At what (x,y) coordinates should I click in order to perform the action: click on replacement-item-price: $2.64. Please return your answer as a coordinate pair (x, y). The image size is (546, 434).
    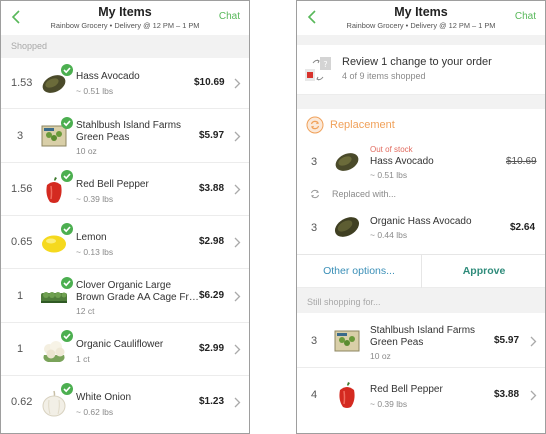
    Looking at the image, I should click on (523, 227).